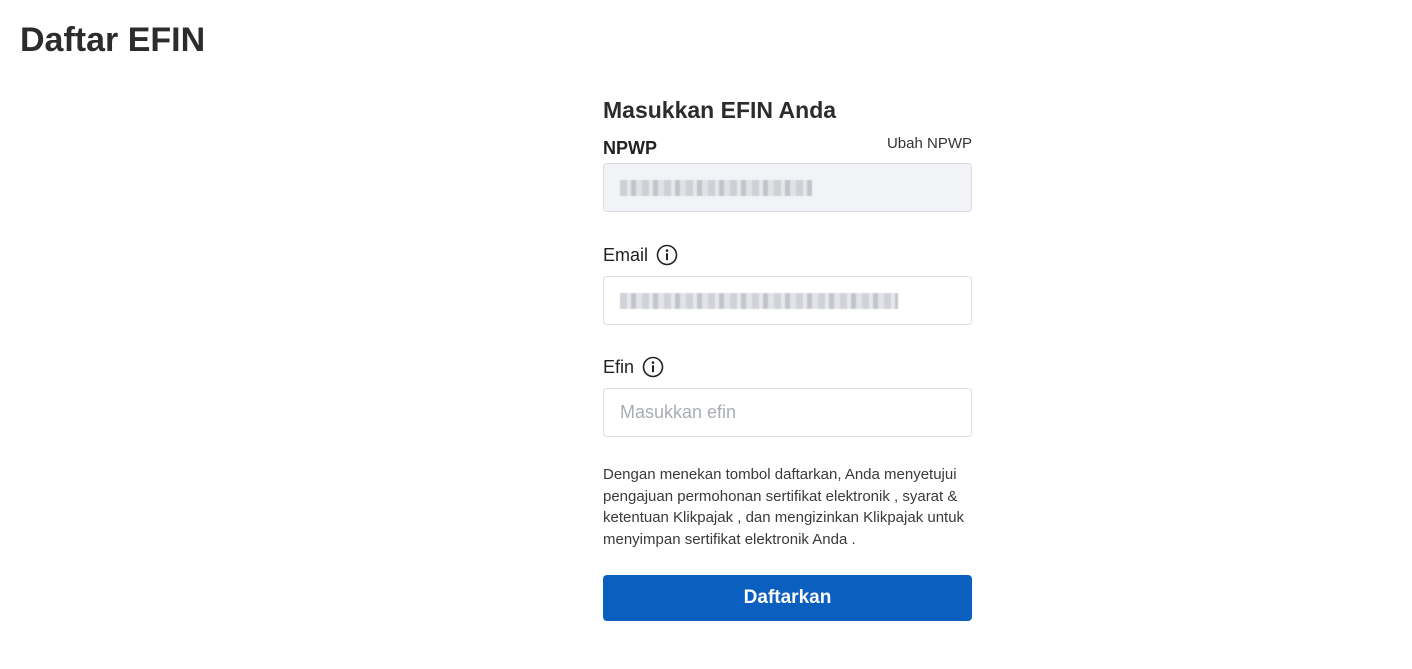  I want to click on npwp-masked-value, so click(716, 187).